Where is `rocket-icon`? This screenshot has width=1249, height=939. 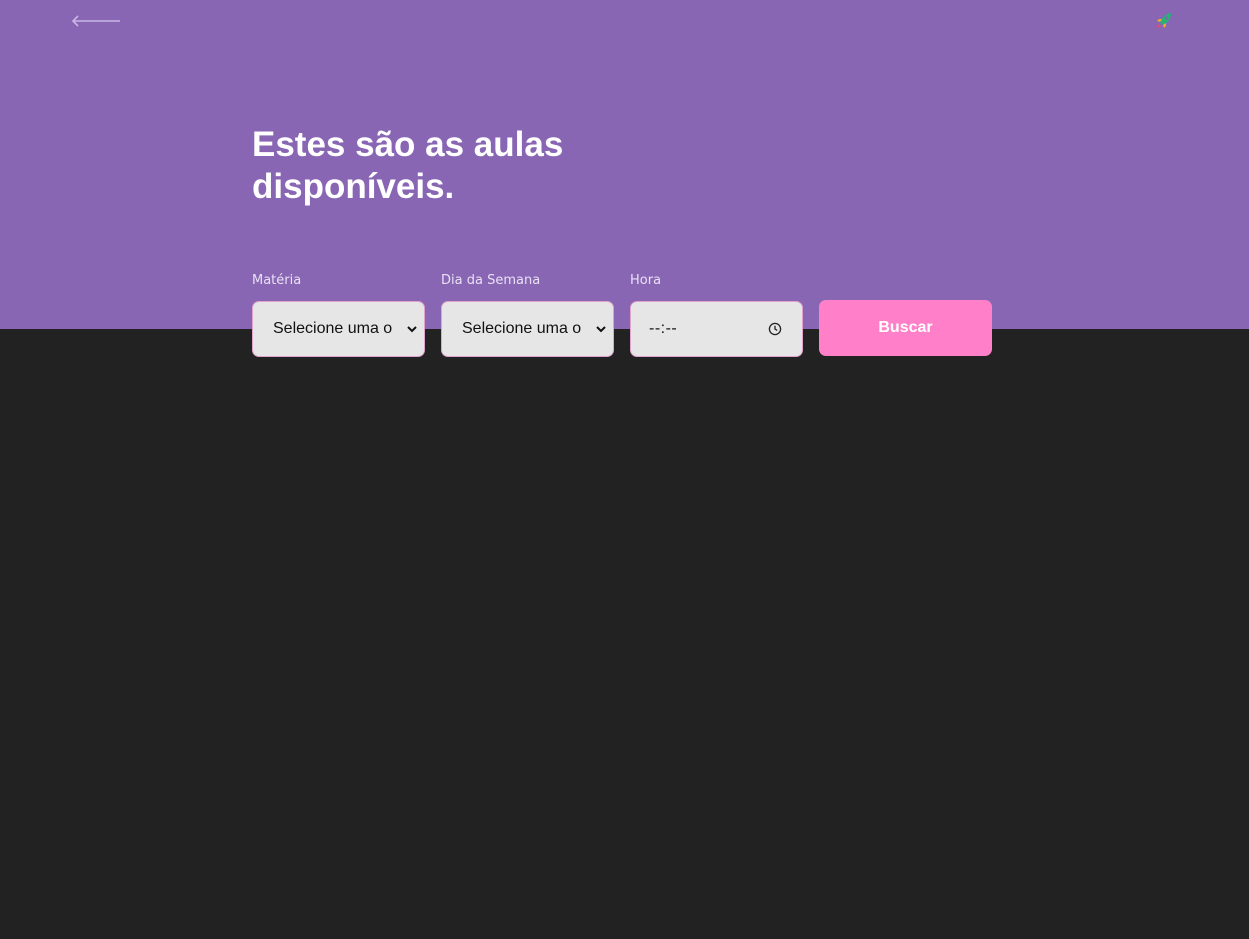 rocket-icon is located at coordinates (1163, 21).